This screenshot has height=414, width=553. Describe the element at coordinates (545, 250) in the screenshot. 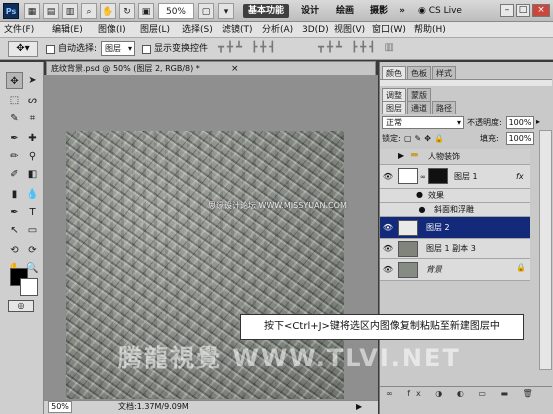

I see `layers-scrollbar` at that location.